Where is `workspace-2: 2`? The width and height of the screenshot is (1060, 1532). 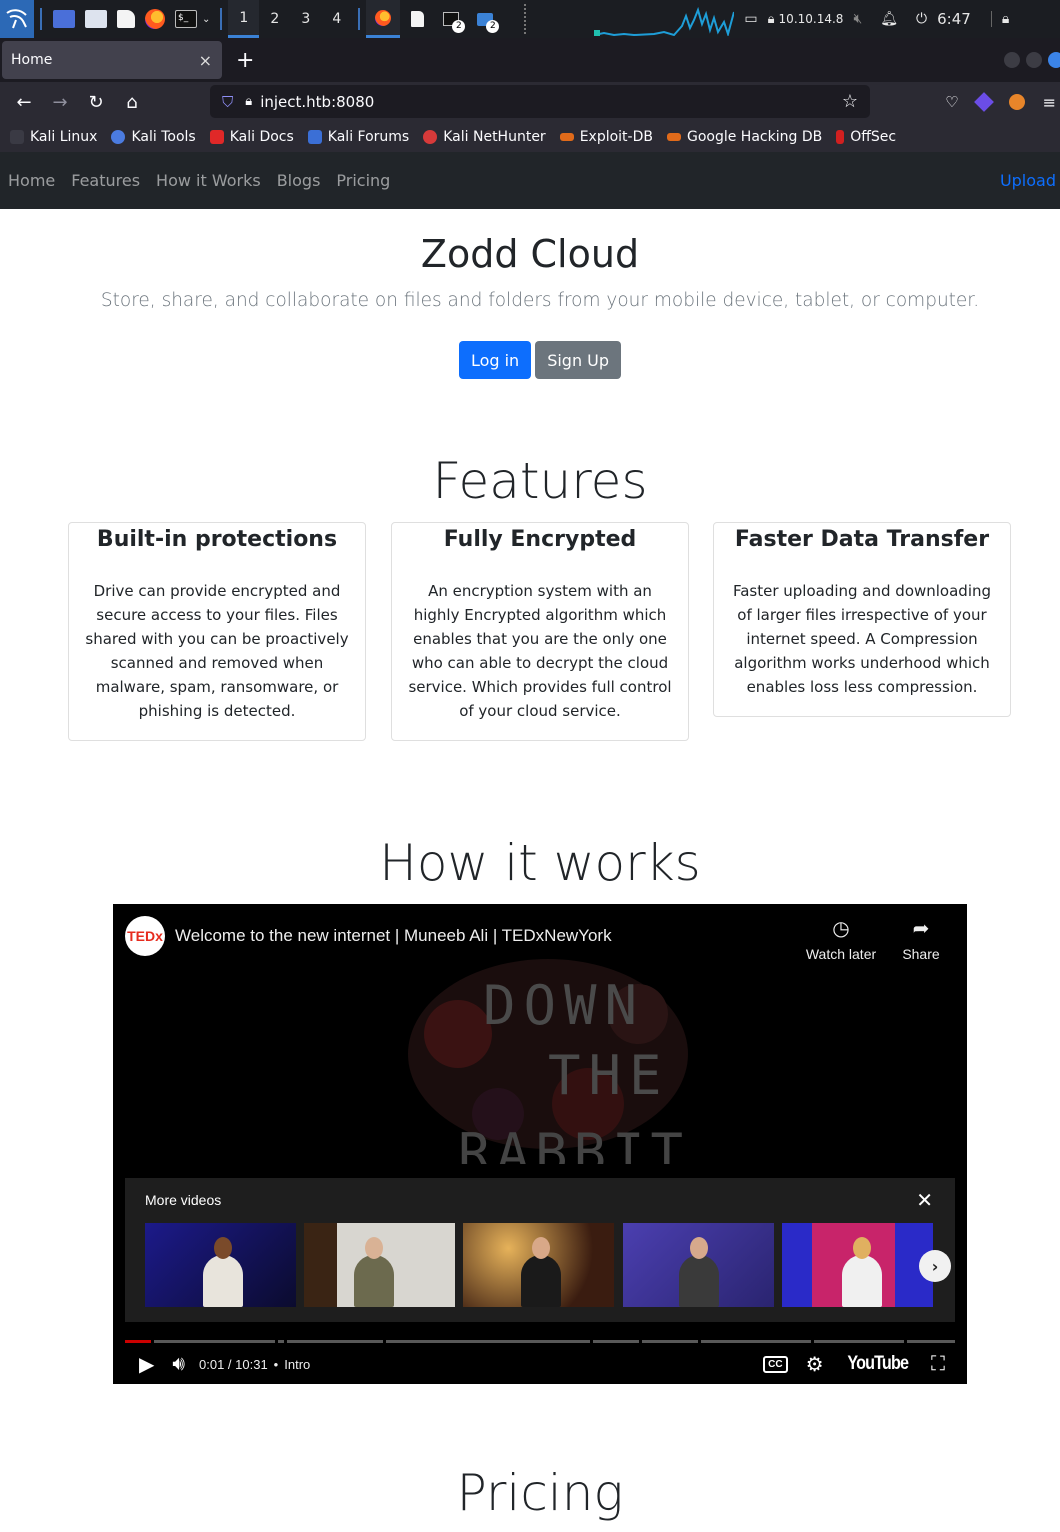 workspace-2: 2 is located at coordinates (274, 19).